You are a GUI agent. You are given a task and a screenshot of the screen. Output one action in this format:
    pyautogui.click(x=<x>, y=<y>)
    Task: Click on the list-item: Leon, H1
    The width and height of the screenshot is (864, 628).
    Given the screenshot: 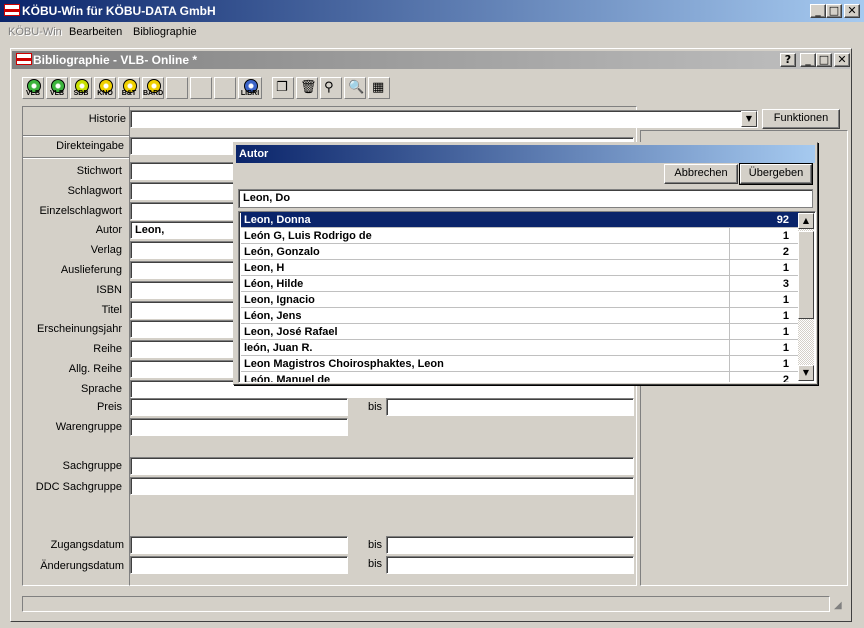 What is the action you would take?
    pyautogui.click(x=520, y=268)
    